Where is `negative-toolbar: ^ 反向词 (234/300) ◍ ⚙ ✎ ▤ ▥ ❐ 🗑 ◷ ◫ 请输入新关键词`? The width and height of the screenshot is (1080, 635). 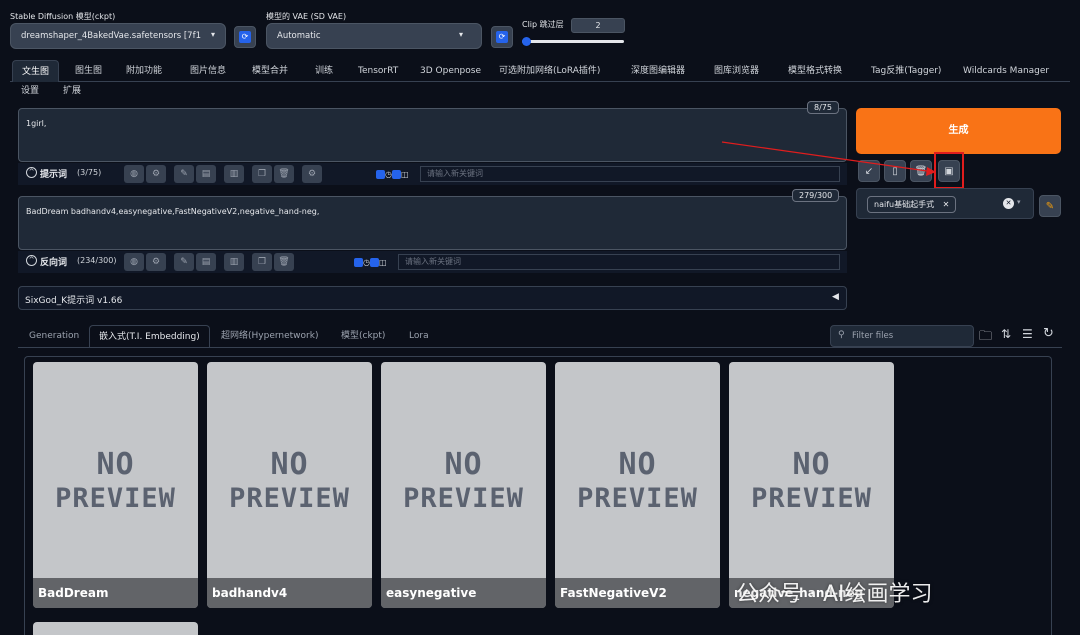 negative-toolbar: ^ 反向词 (234/300) ◍ ⚙ ✎ ▤ ▥ ❐ 🗑 ◷ ◫ 请输入新关键词 is located at coordinates (432, 262).